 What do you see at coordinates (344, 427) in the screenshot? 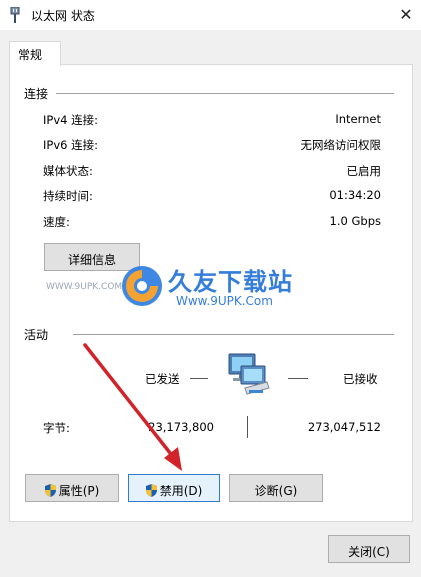
I see `bytes-received-value: 273,047,512` at bounding box center [344, 427].